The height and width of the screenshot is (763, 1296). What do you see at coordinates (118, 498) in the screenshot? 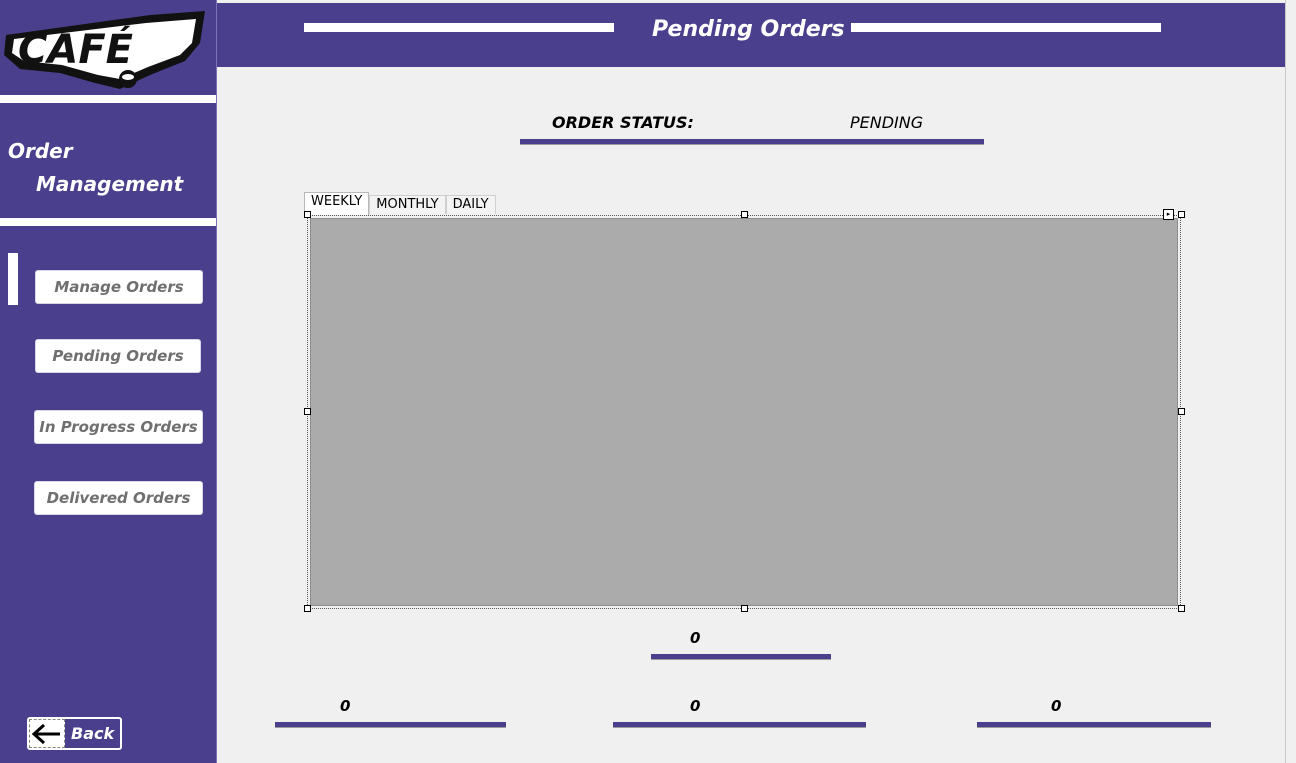
I see `delivered-orders-button: Delivered Orders` at bounding box center [118, 498].